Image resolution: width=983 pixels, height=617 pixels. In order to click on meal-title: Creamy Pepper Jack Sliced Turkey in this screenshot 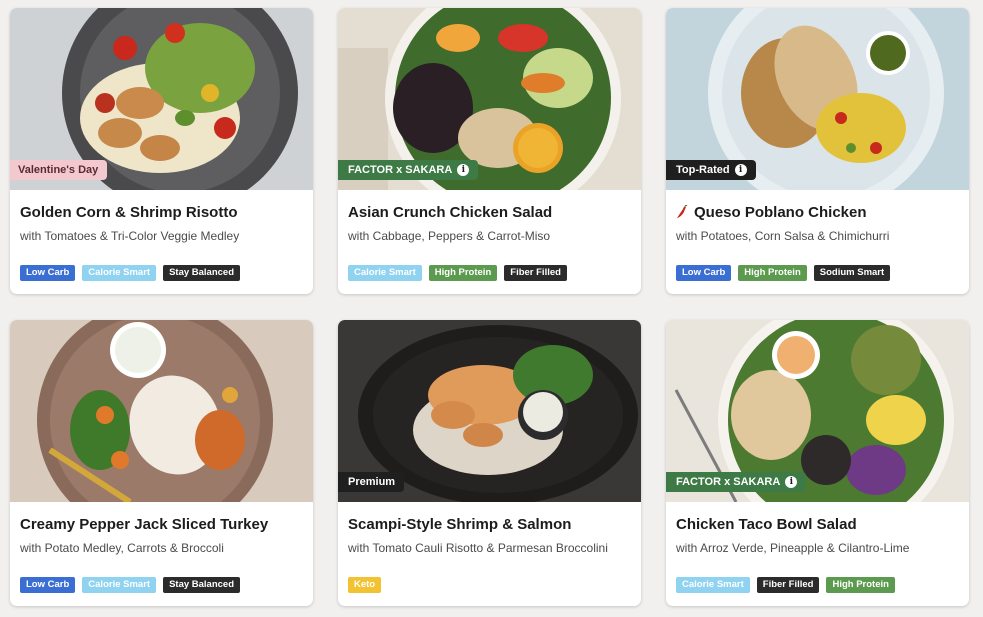, I will do `click(161, 524)`.